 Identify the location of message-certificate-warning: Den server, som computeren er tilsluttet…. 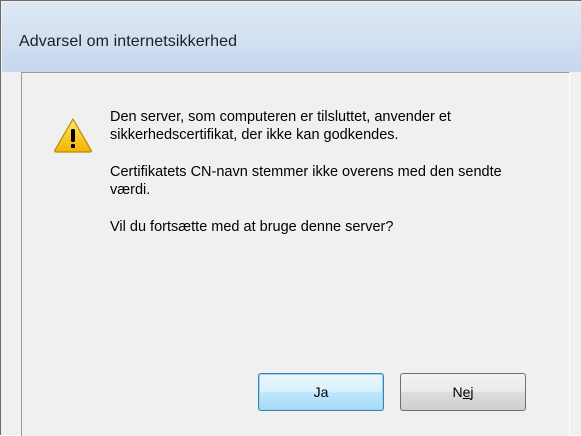
(280, 126).